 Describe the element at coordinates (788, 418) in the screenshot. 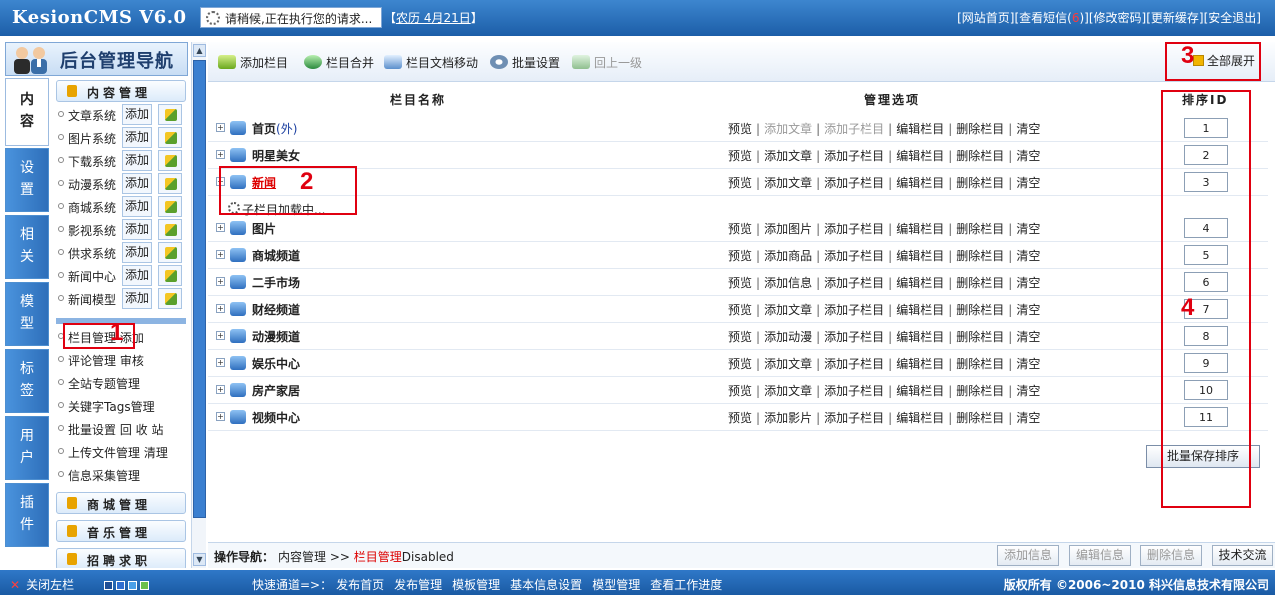

I see `op-link: 添加影片` at that location.